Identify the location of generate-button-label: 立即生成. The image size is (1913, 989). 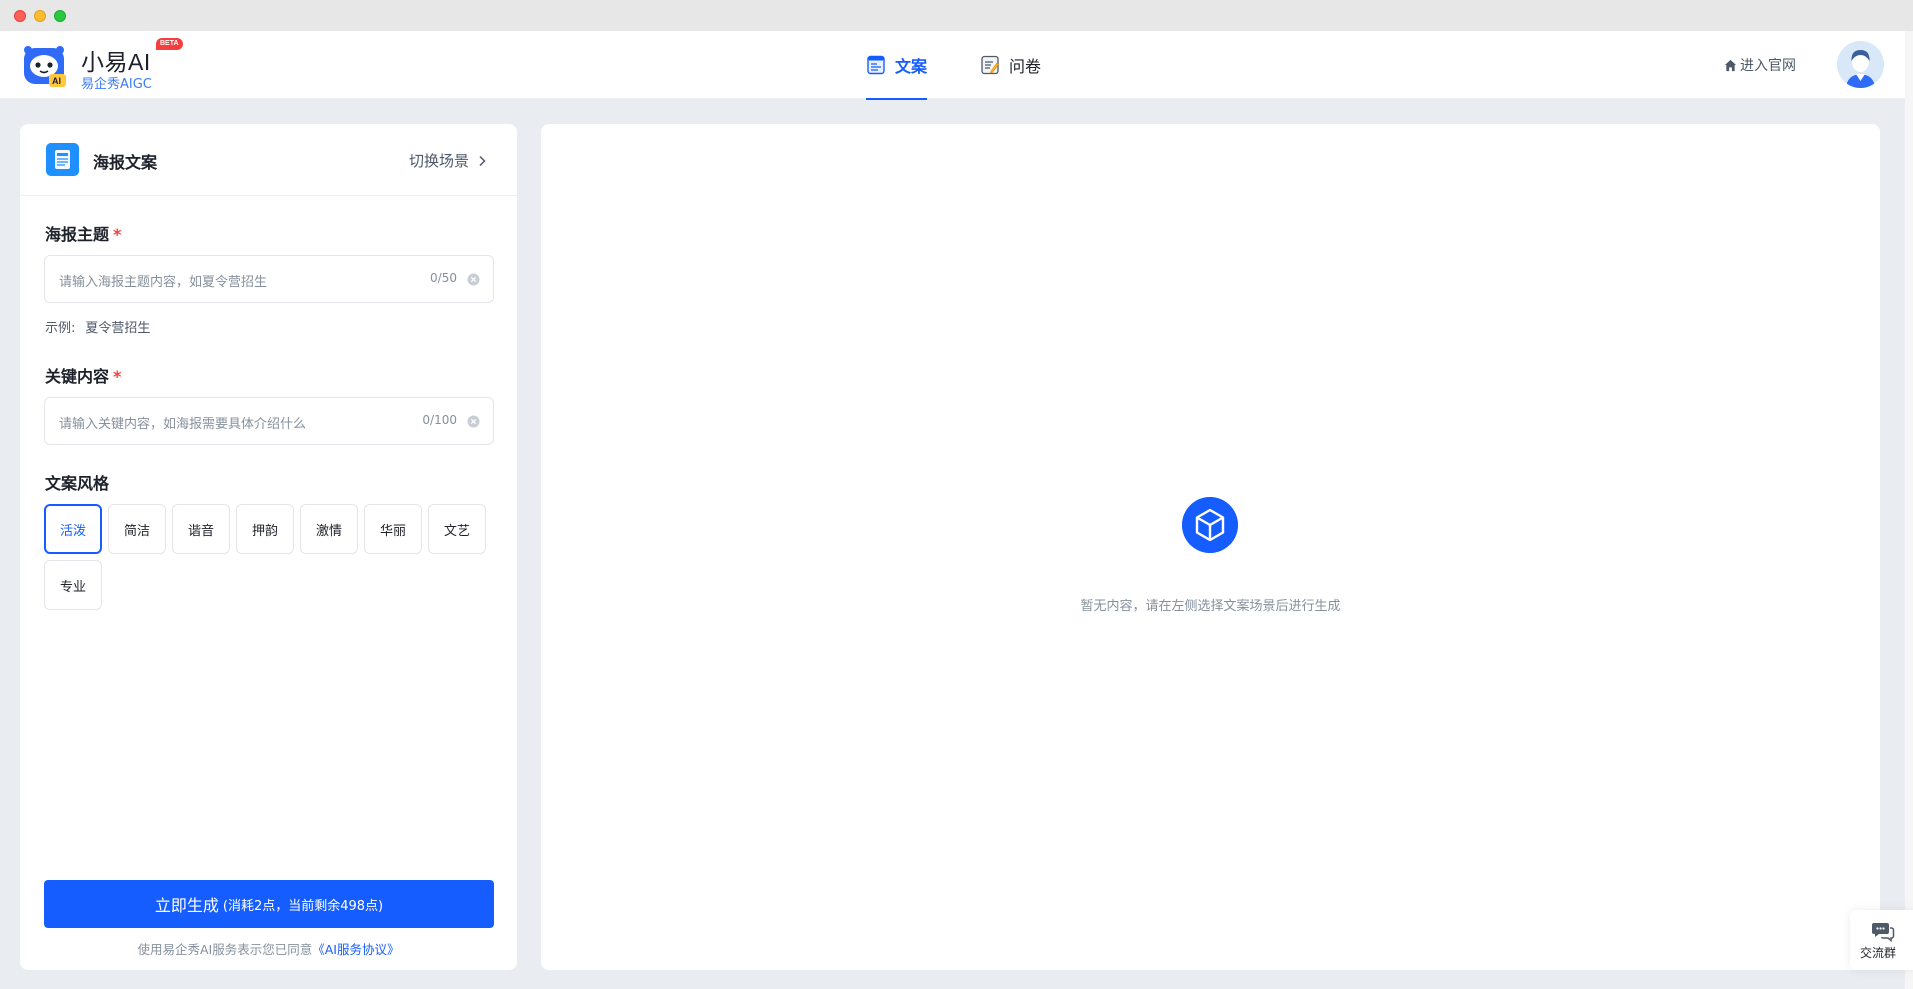
(186, 905).